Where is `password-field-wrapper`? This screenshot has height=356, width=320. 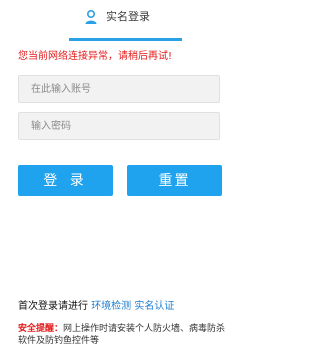 password-field-wrapper is located at coordinates (119, 126).